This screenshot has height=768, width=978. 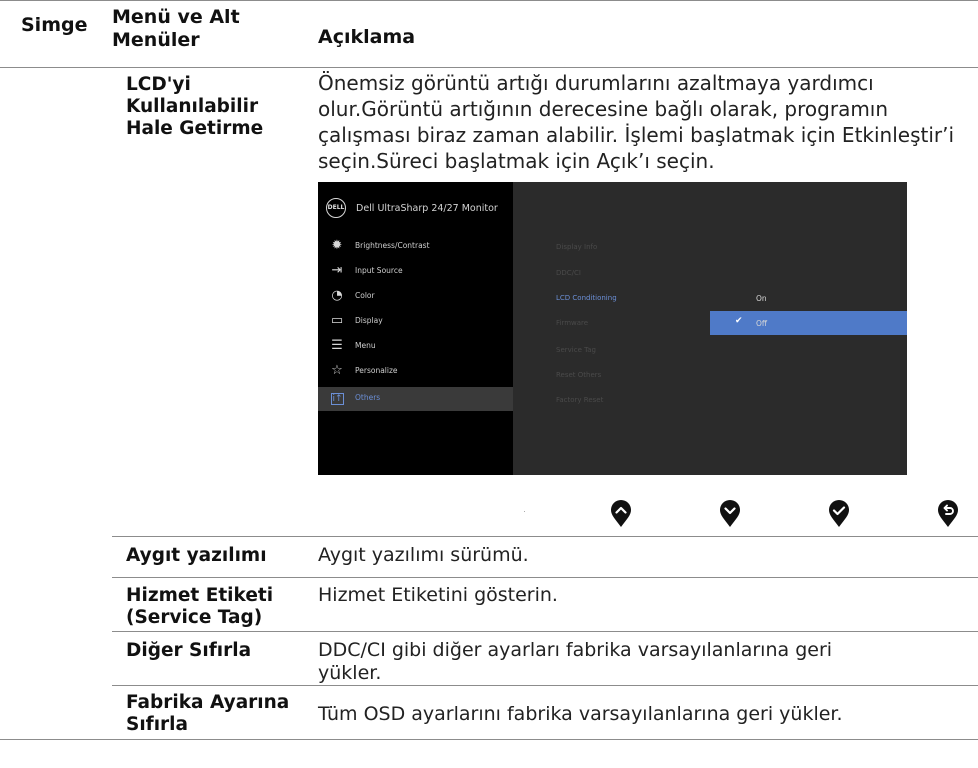 I want to click on osd-menu-label: Color, so click(x=365, y=295).